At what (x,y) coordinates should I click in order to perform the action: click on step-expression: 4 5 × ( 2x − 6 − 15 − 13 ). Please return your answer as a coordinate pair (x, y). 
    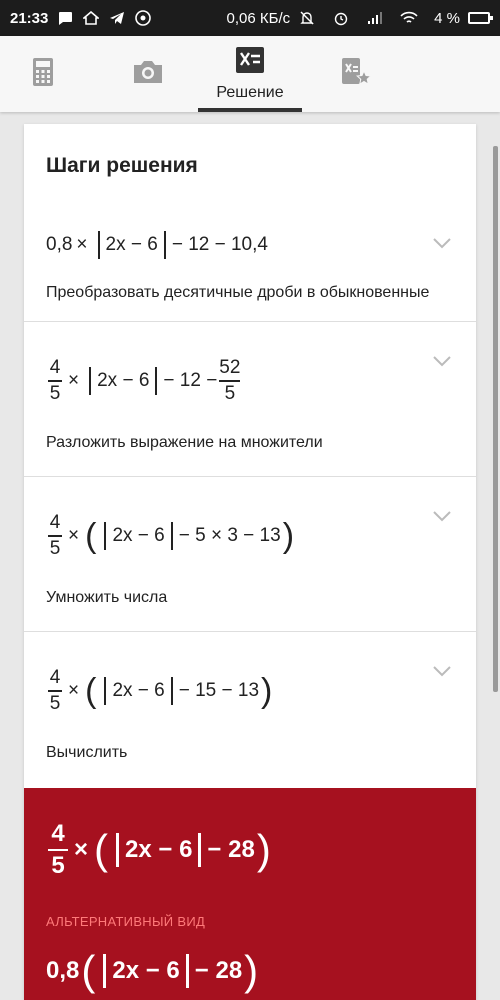
    Looking at the image, I should click on (160, 691).